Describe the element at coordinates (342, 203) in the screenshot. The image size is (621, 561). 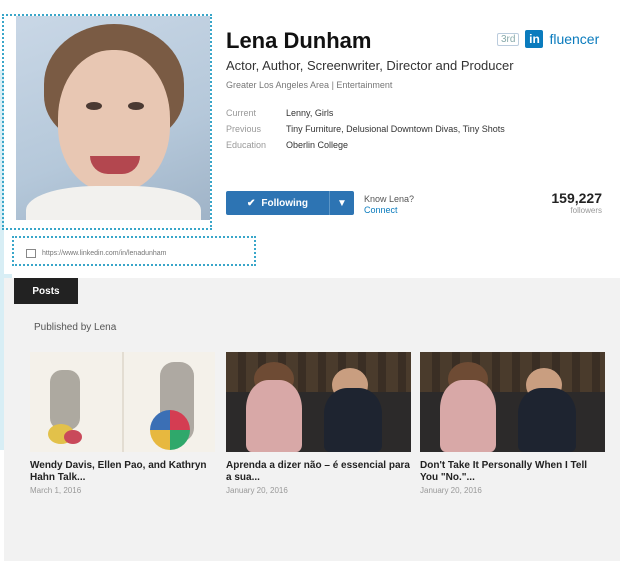
I see `caret-down-icon: ▼` at that location.